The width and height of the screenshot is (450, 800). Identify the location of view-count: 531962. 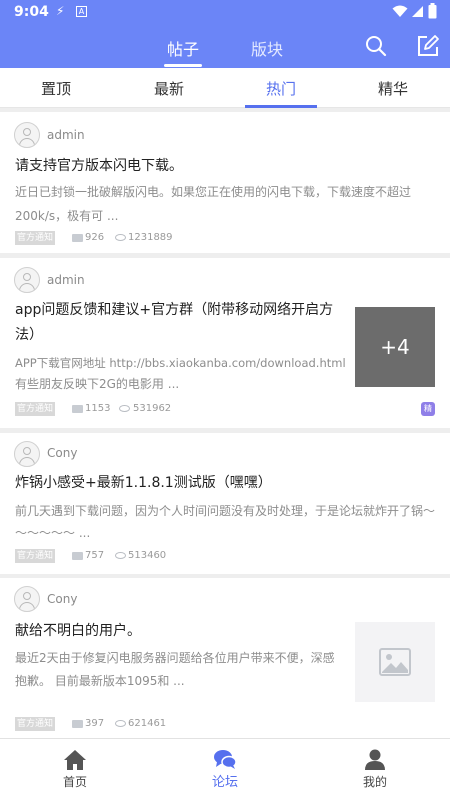
(152, 408).